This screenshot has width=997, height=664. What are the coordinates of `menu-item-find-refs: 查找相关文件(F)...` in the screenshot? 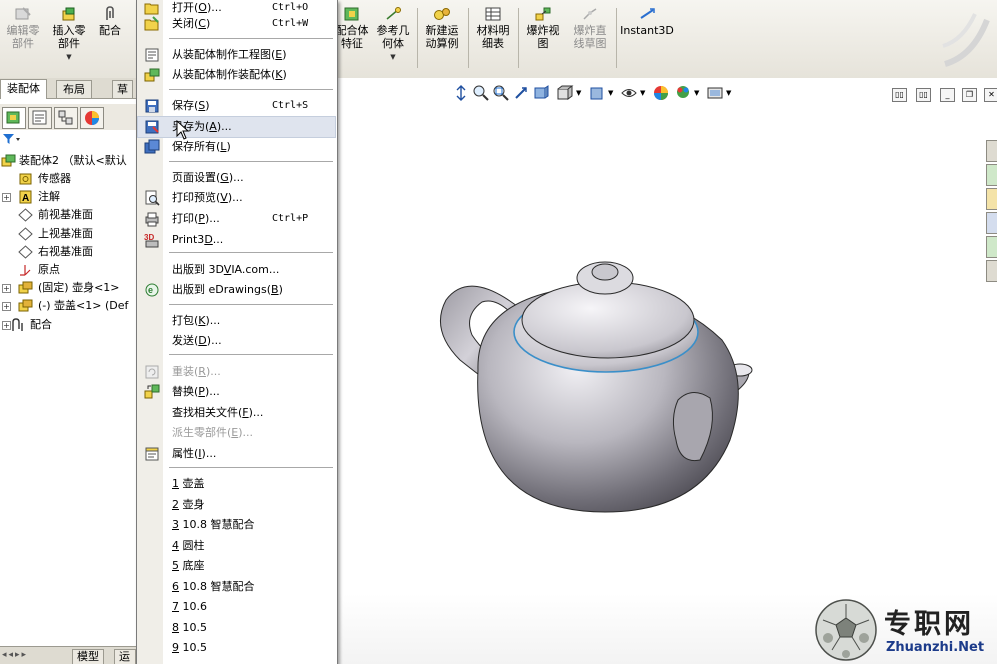 It's located at (236, 413).